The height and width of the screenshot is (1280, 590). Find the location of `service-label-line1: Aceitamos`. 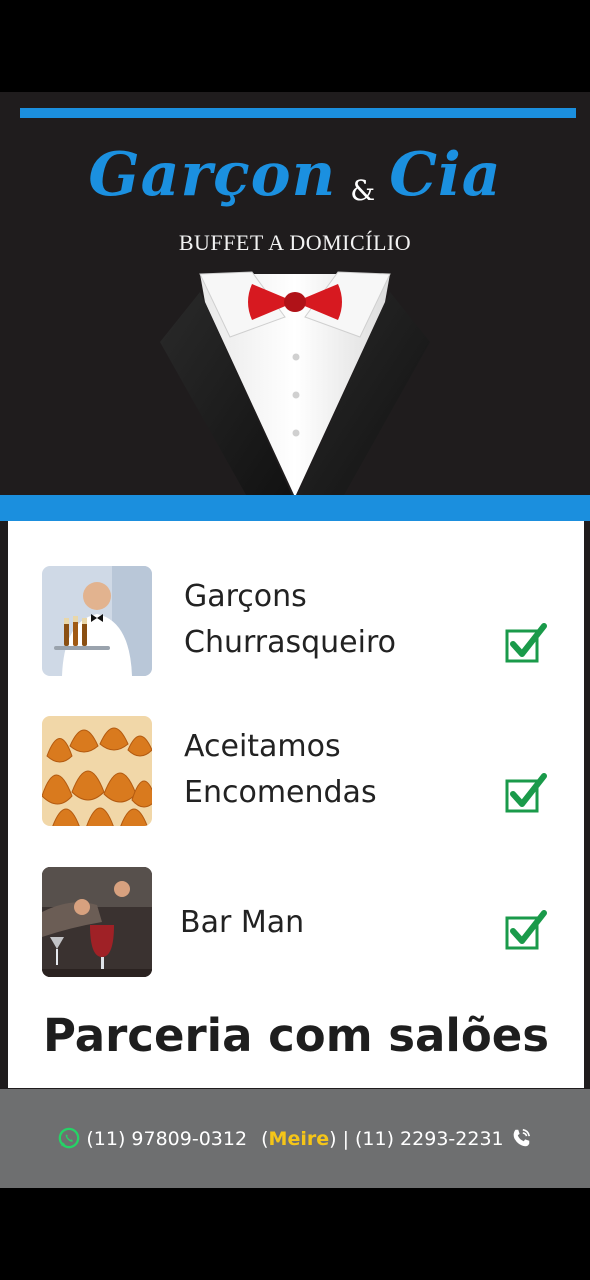

service-label-line1: Aceitamos is located at coordinates (262, 746).